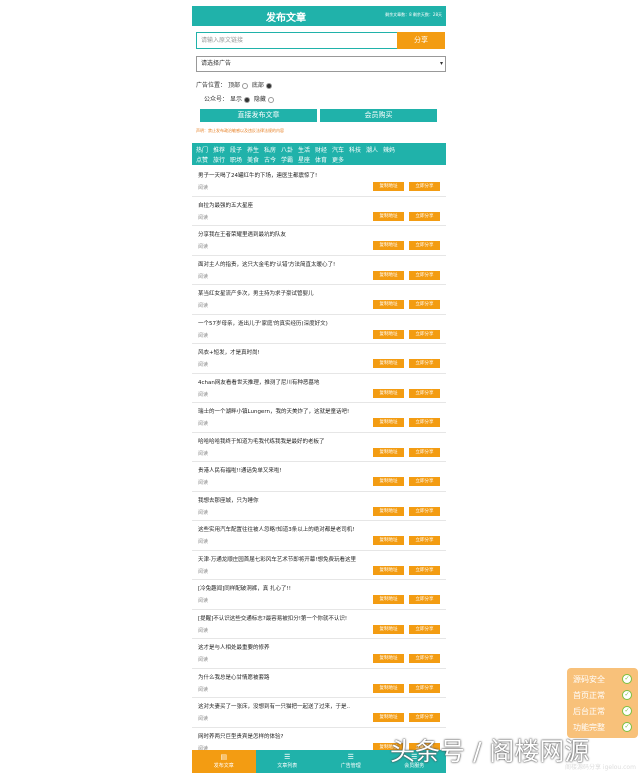  Describe the element at coordinates (289, 159) in the screenshot. I see `category-tab: 学霸` at that location.